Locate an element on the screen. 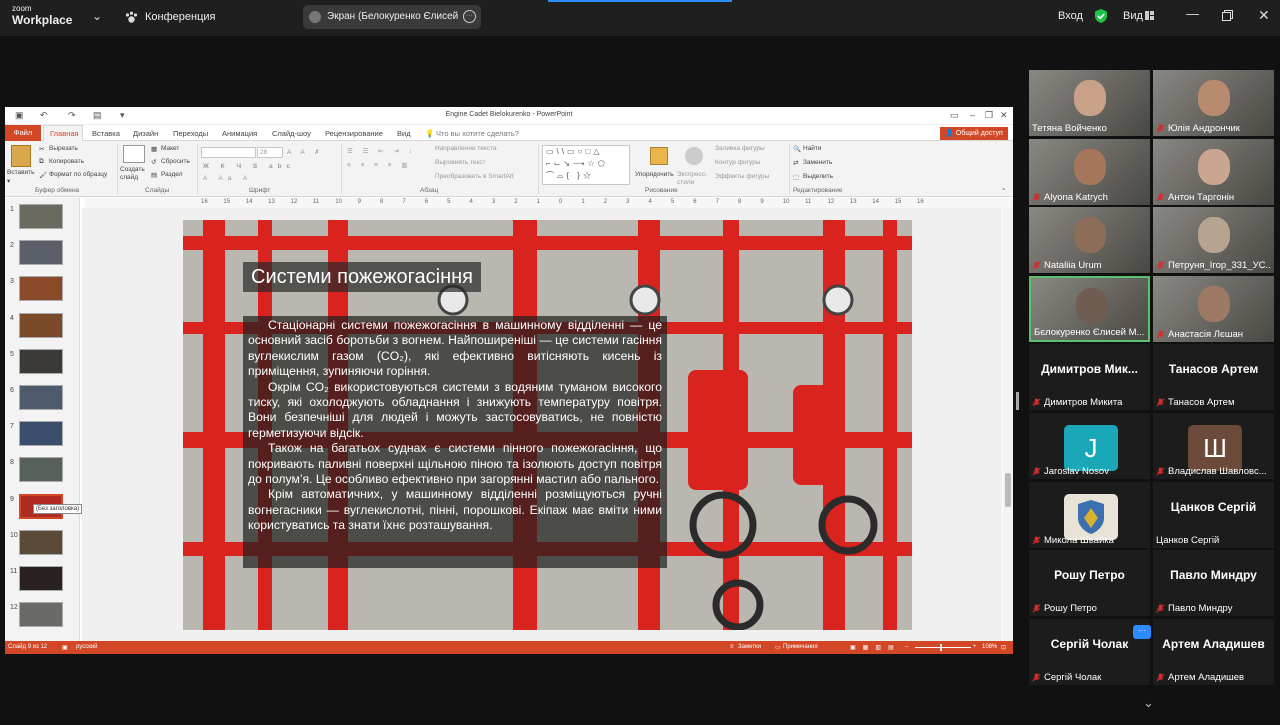 This screenshot has height=725, width=1280. tab-home: Главная is located at coordinates (64, 133).